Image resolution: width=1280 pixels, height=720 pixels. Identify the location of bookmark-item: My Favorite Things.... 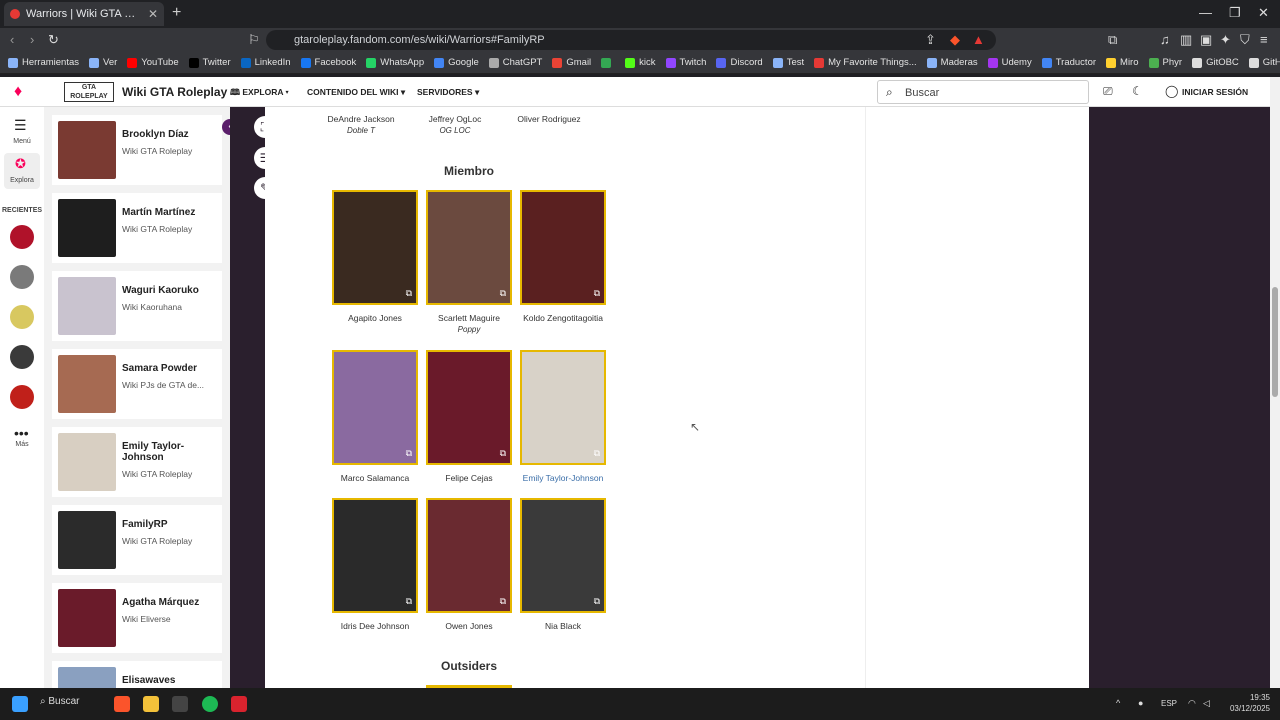
(865, 62).